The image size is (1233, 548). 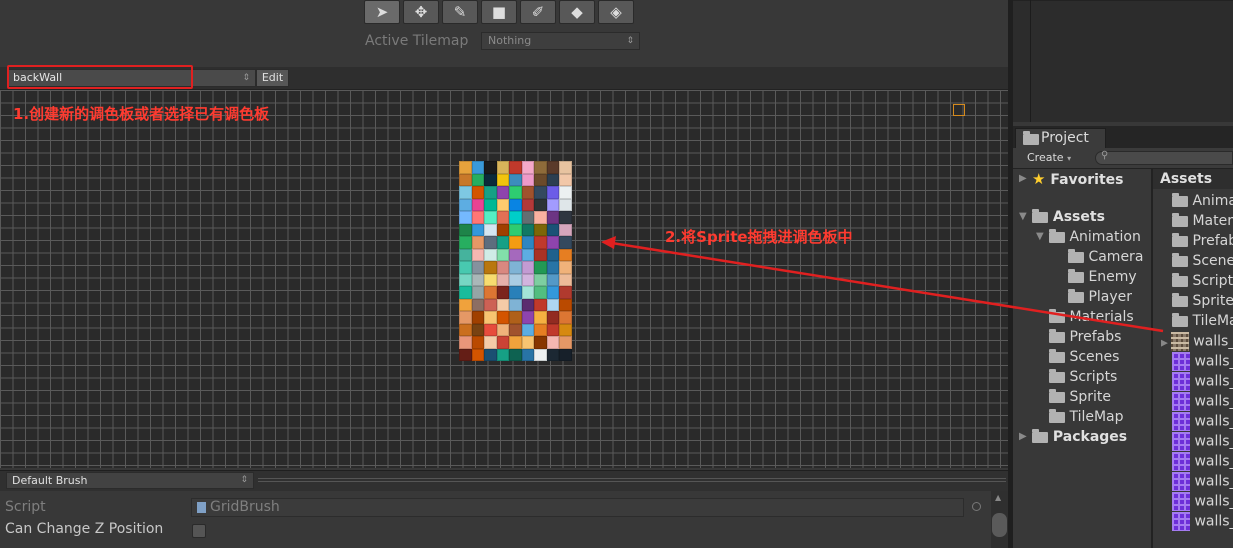 I want to click on brush-splitter, so click(x=632, y=480).